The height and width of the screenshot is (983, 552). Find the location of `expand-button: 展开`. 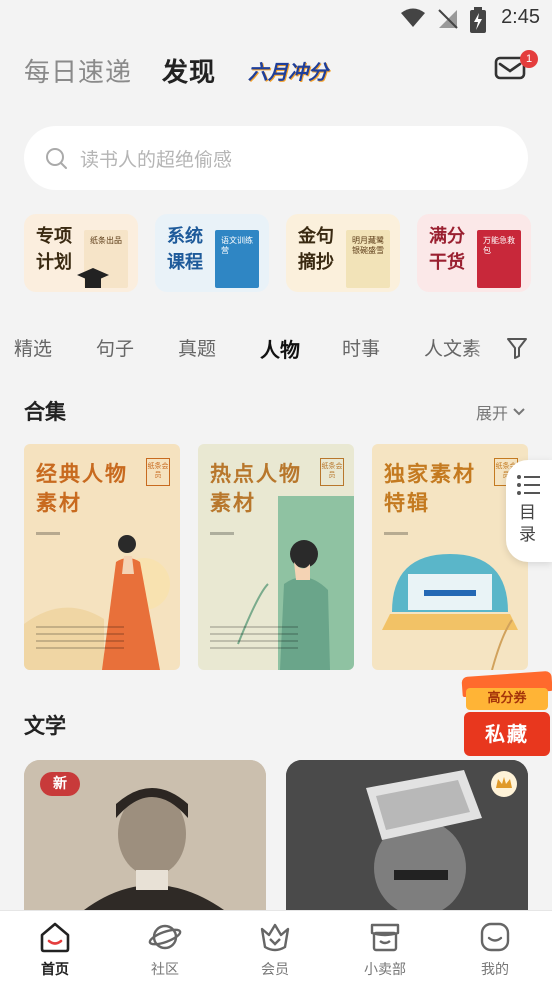

expand-button: 展开 is located at coordinates (501, 412).